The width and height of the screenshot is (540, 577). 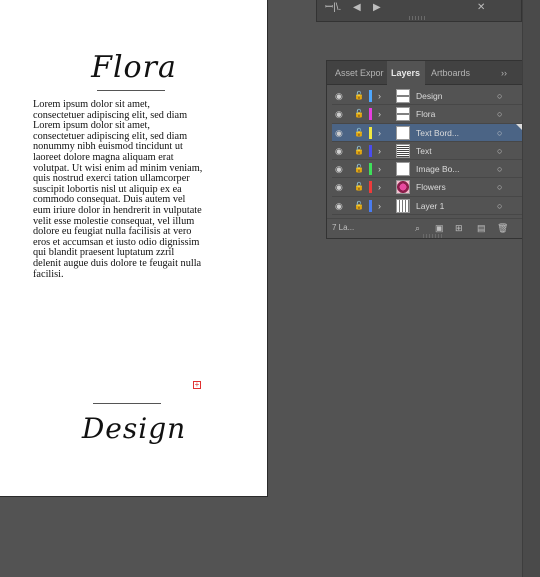 I want to click on layer-row: ◉ 🔓 › Layer 1 ○, so click(x=427, y=206).